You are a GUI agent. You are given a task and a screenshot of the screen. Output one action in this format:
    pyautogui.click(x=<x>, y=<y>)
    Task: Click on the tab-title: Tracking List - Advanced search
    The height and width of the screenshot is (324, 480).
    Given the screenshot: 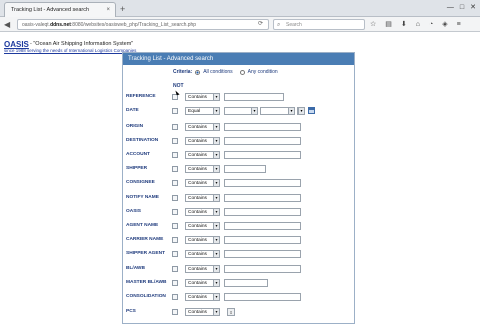 What is the action you would take?
    pyautogui.click(x=50, y=10)
    